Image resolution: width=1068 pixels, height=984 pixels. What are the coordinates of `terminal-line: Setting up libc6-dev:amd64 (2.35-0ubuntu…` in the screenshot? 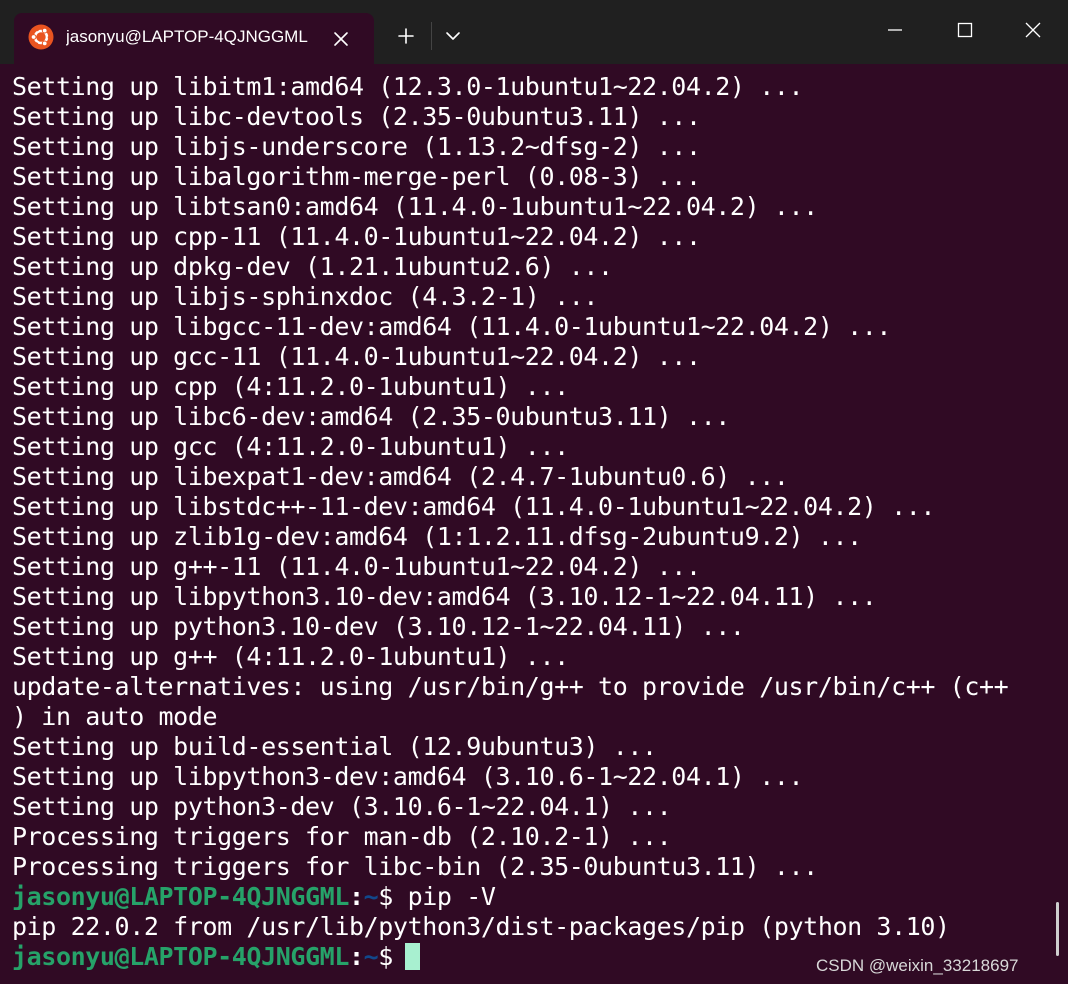 It's located at (371, 416).